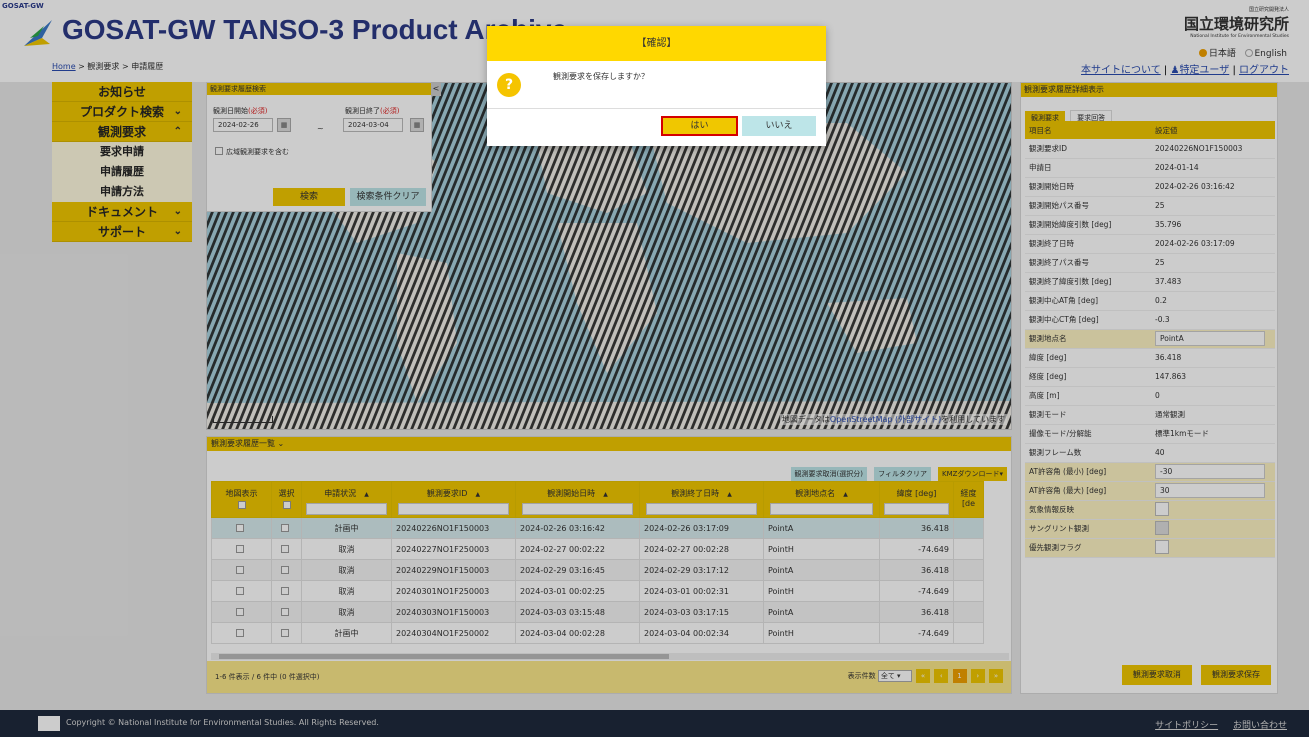 This screenshot has width=1309, height=737. What do you see at coordinates (779, 126) in the screenshot?
I see `no-button: いいえ` at bounding box center [779, 126].